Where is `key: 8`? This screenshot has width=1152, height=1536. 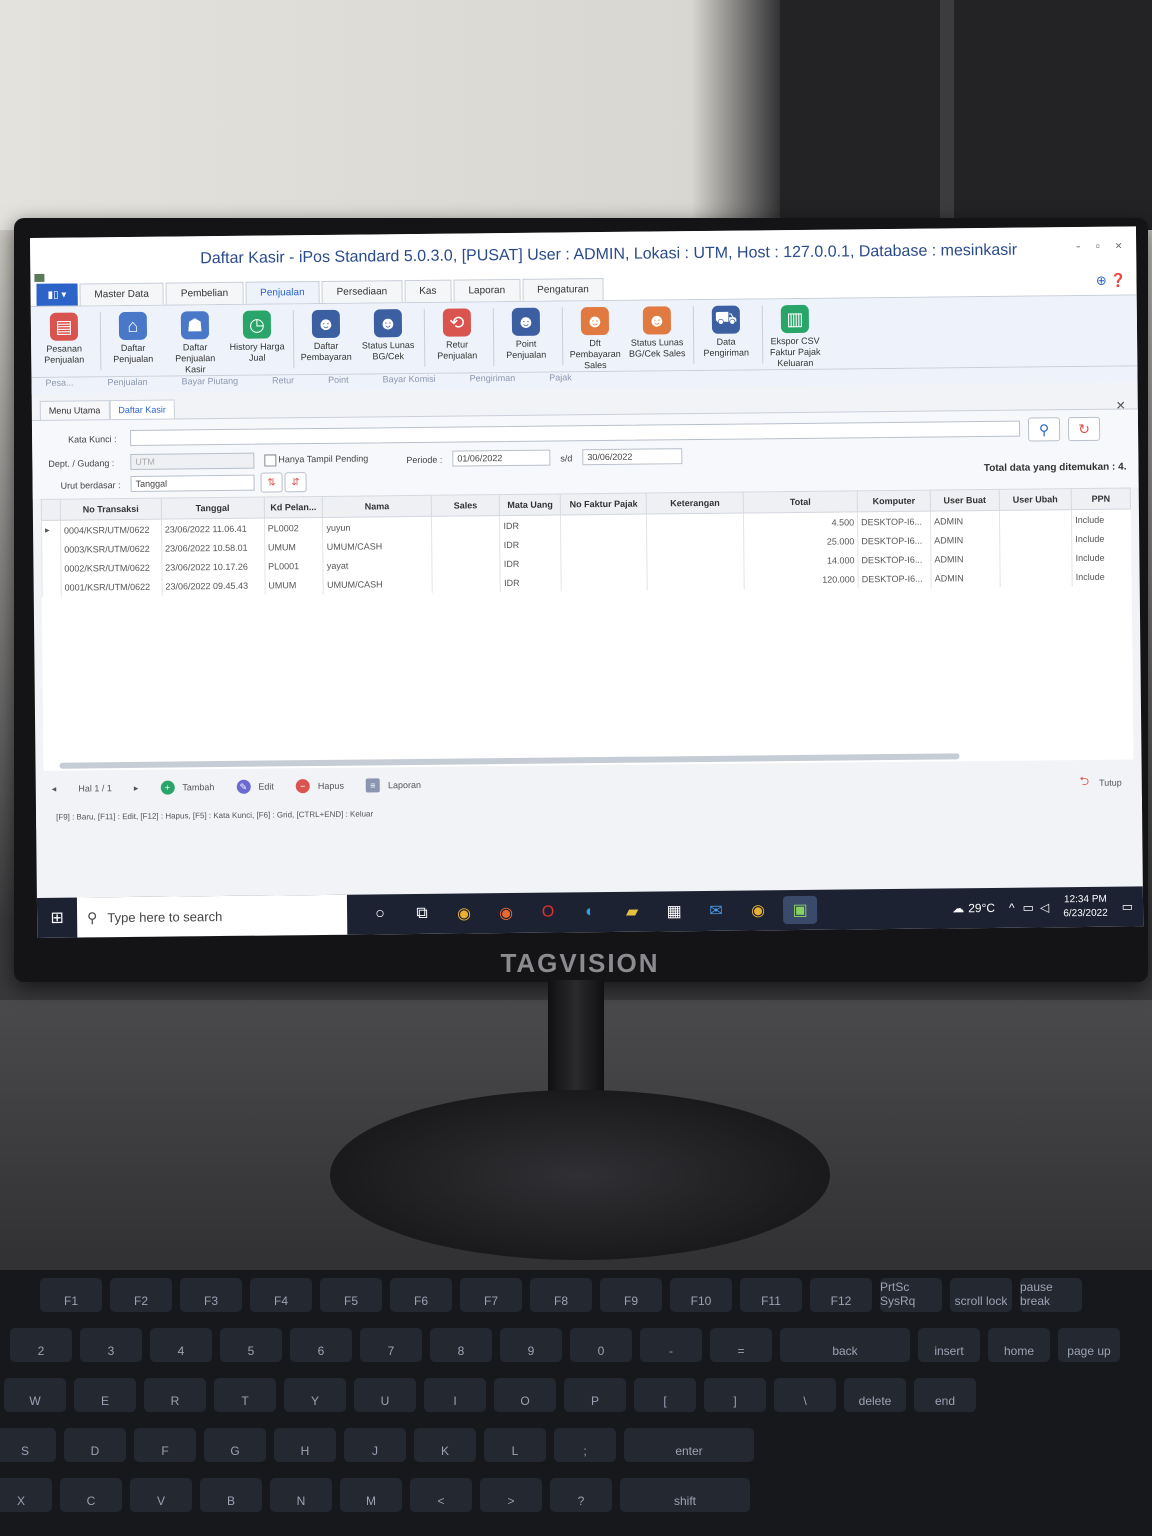
key: 8 is located at coordinates (461, 1345).